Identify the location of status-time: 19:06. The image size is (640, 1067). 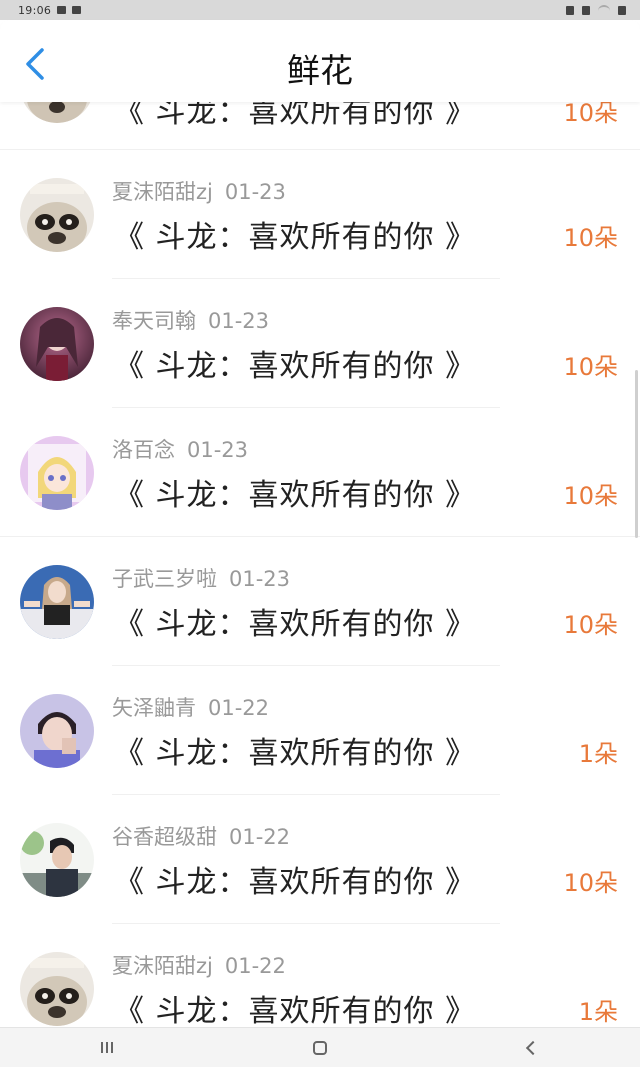
(35, 10).